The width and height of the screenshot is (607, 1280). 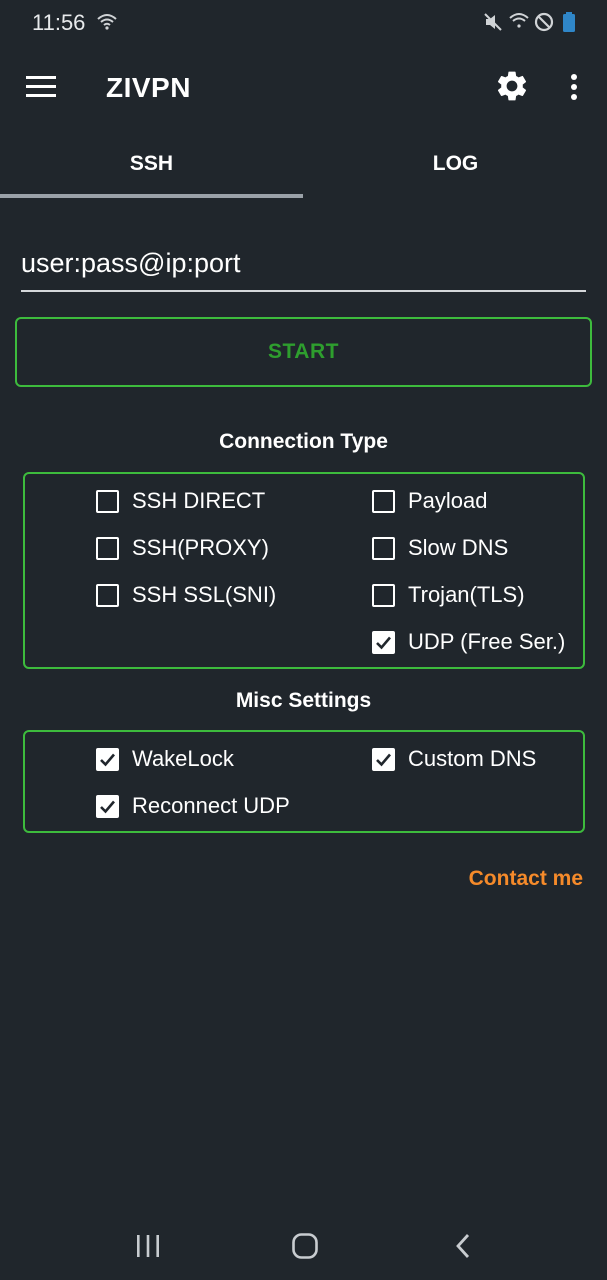 I want to click on checkbox-label: SSH SSL(SNI), so click(x=204, y=594).